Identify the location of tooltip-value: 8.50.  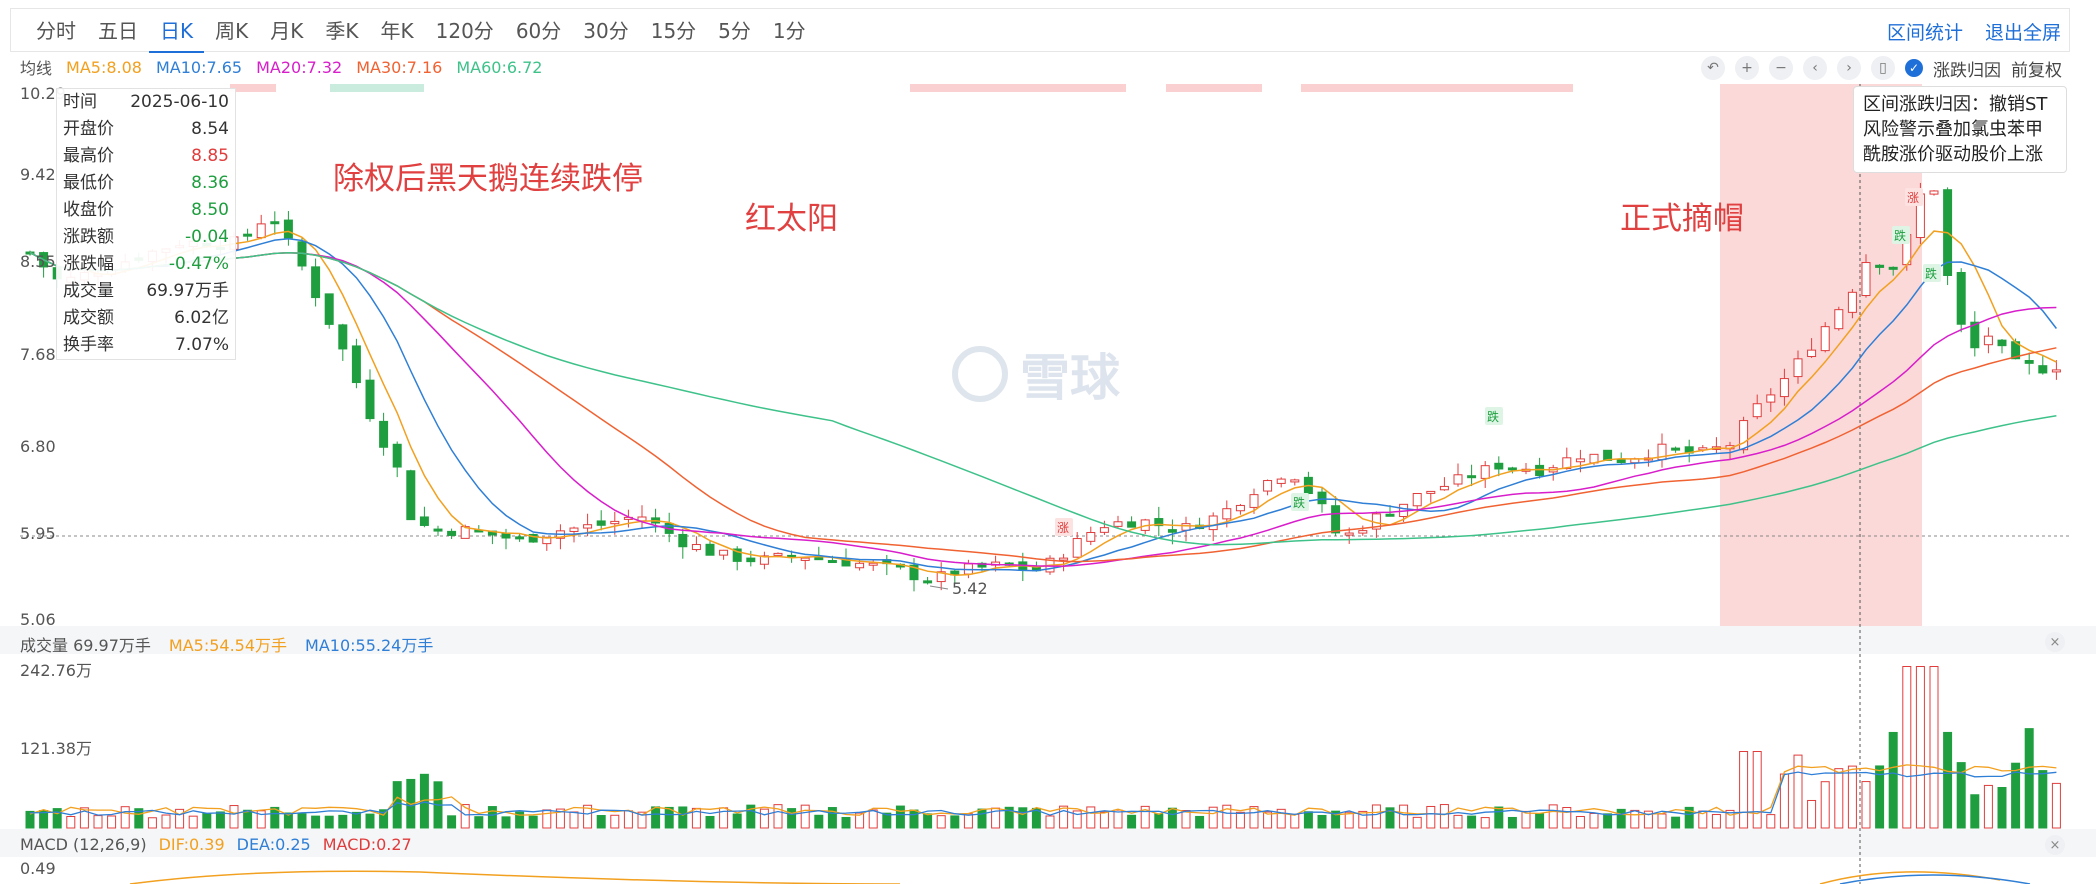
(210, 210).